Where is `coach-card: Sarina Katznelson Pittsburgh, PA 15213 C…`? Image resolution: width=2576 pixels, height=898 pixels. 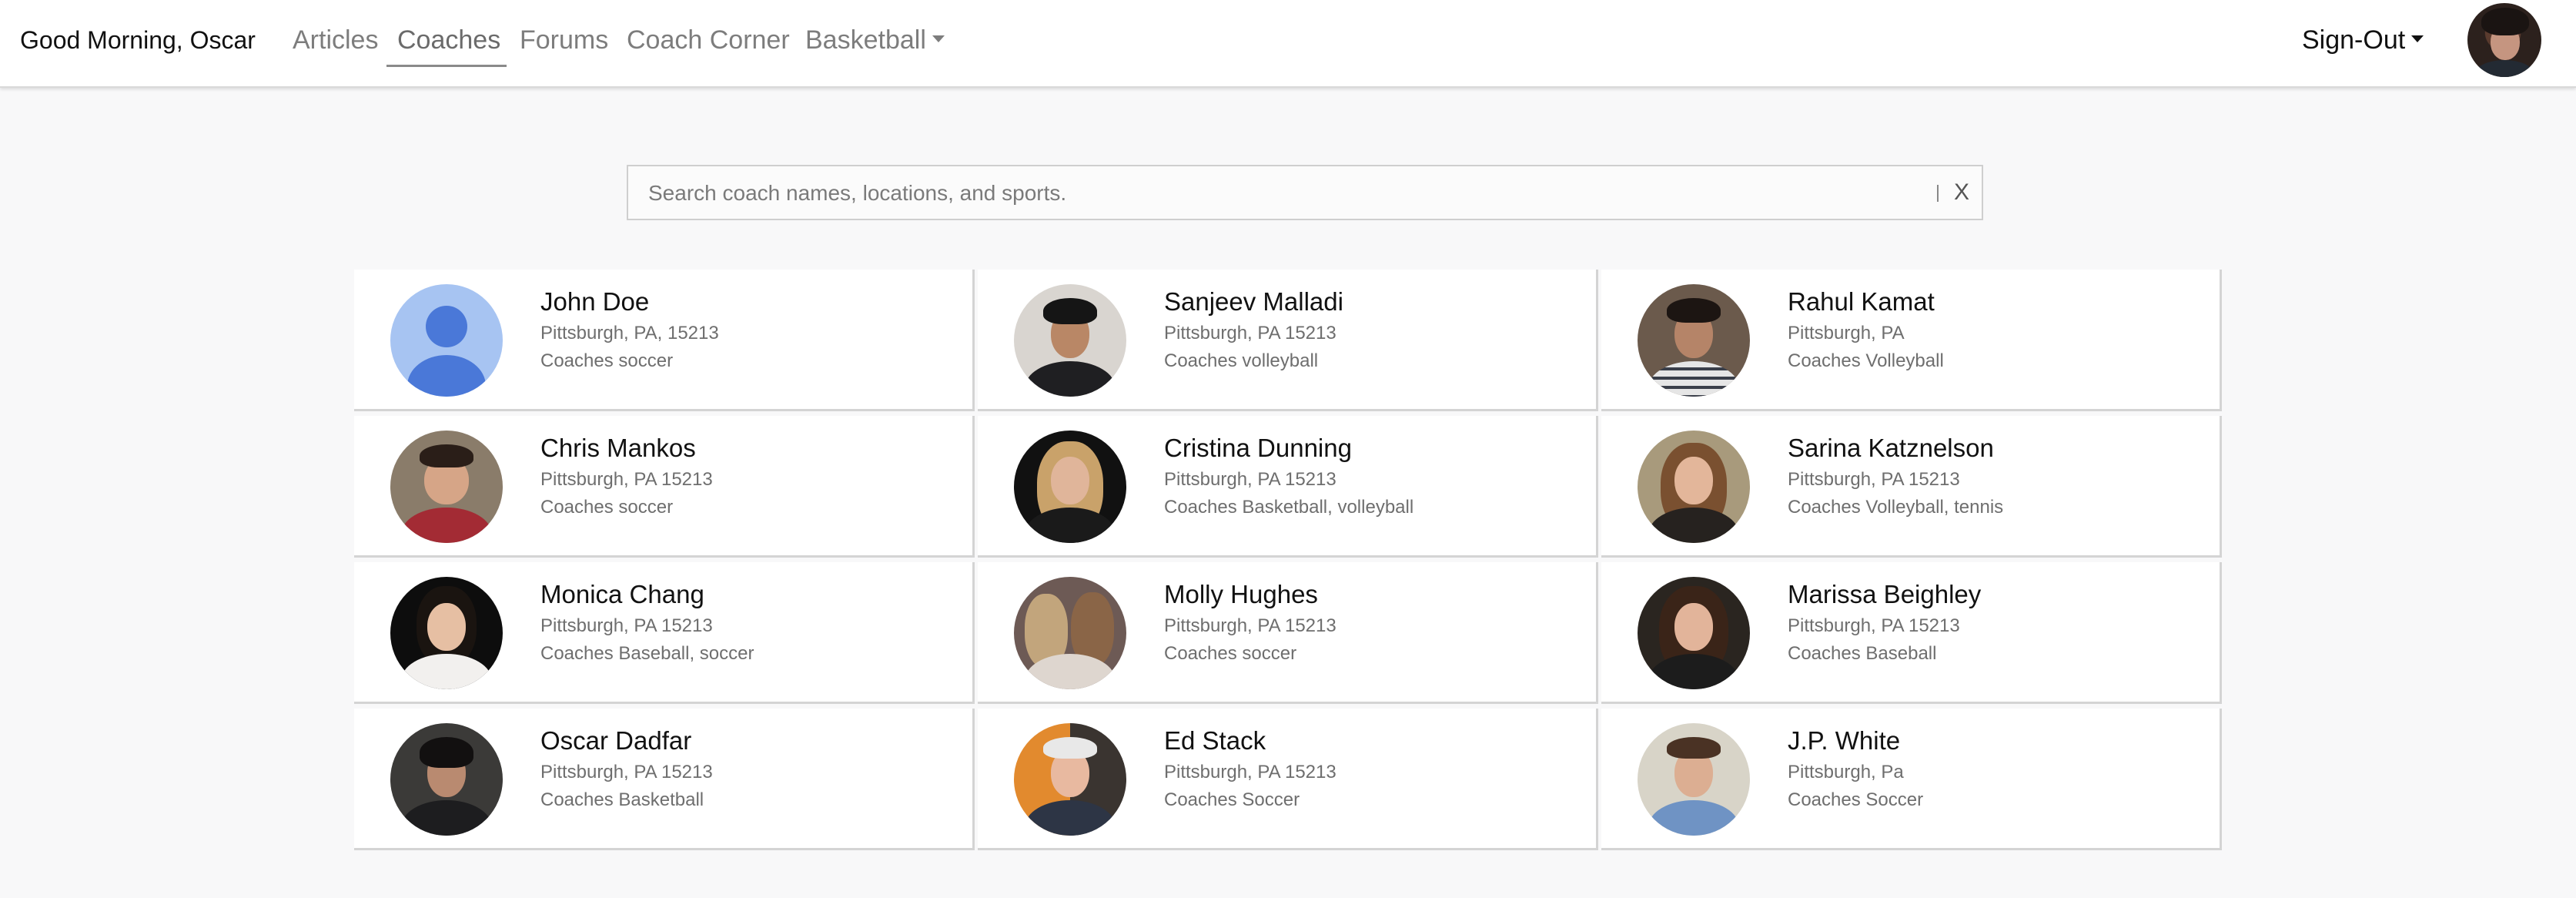 coach-card: Sarina Katznelson Pittsburgh, PA 15213 C… is located at coordinates (1912, 487).